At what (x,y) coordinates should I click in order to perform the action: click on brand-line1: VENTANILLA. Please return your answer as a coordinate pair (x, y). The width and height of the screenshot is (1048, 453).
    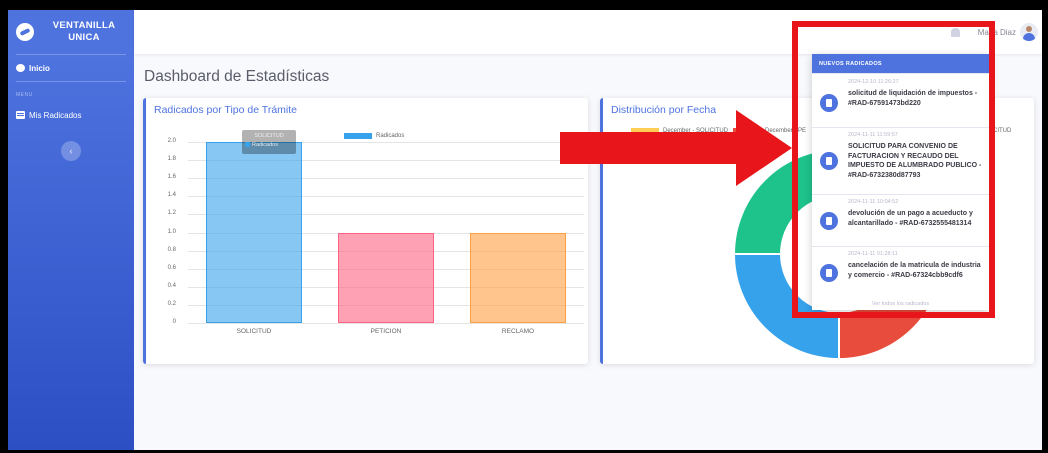
    Looking at the image, I should click on (84, 25).